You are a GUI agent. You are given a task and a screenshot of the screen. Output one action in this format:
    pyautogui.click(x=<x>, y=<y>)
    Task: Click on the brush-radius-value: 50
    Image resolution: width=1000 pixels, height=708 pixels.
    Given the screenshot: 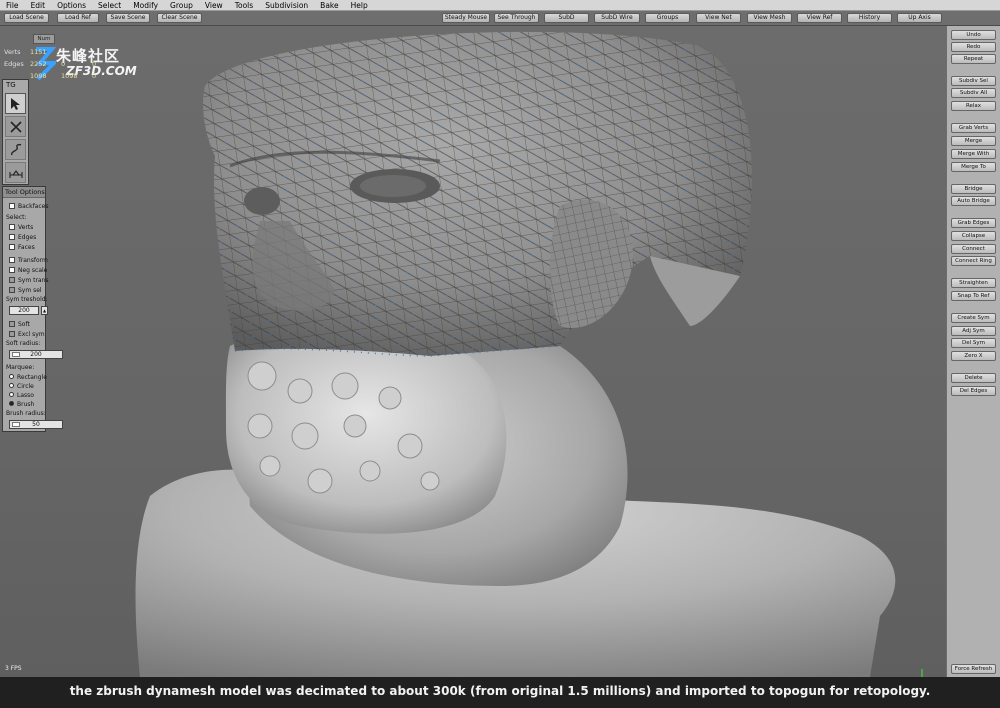 What is the action you would take?
    pyautogui.click(x=36, y=424)
    